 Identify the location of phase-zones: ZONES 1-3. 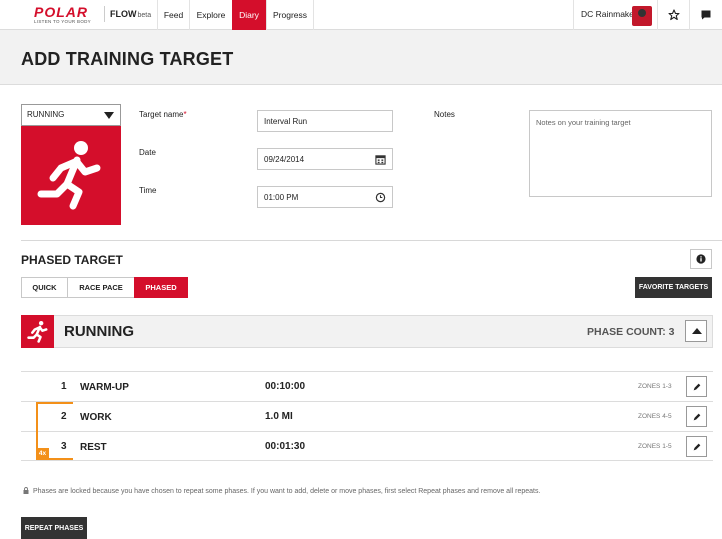
(655, 386).